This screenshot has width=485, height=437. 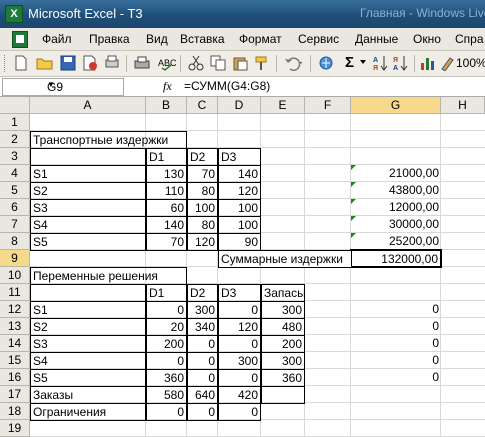 What do you see at coordinates (326, 63) in the screenshot?
I see `hyperlink-icon` at bounding box center [326, 63].